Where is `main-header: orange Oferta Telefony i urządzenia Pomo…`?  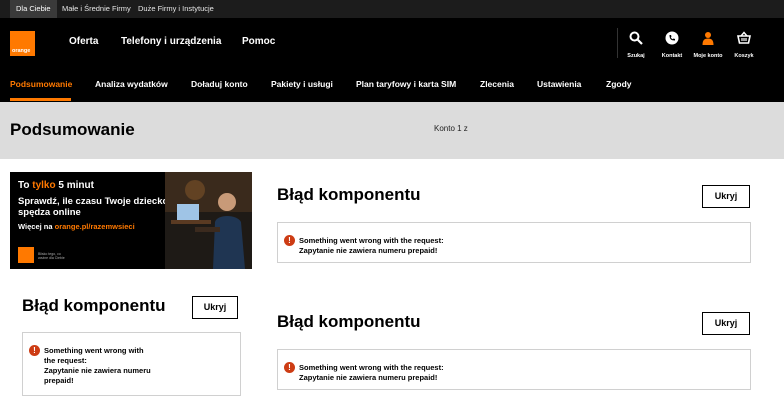
main-header: orange Oferta Telefony i urządzenia Pomo… is located at coordinates (392, 43).